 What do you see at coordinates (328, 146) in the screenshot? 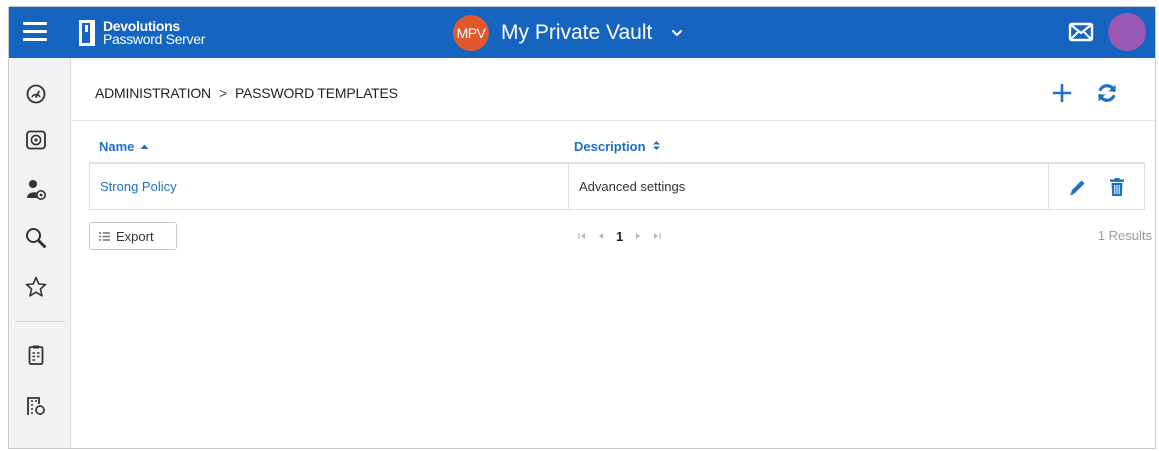
I see `column-header-name: Name` at bounding box center [328, 146].